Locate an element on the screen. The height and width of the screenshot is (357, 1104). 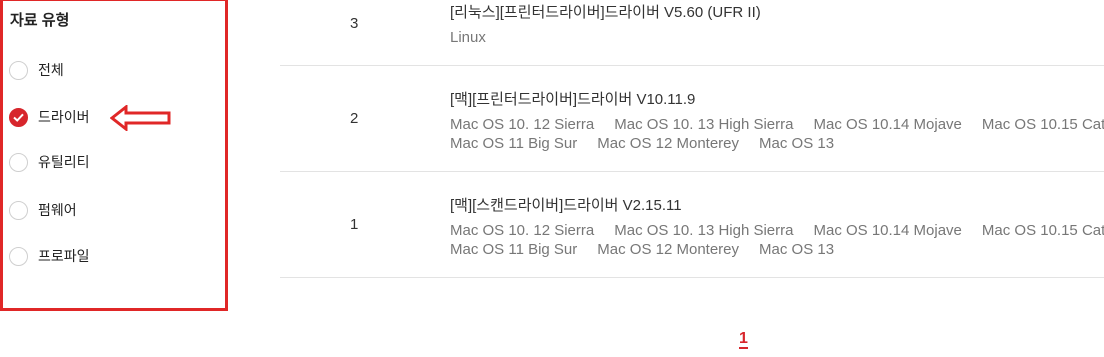
left-arrow-annotation-icon is located at coordinates (140, 118).